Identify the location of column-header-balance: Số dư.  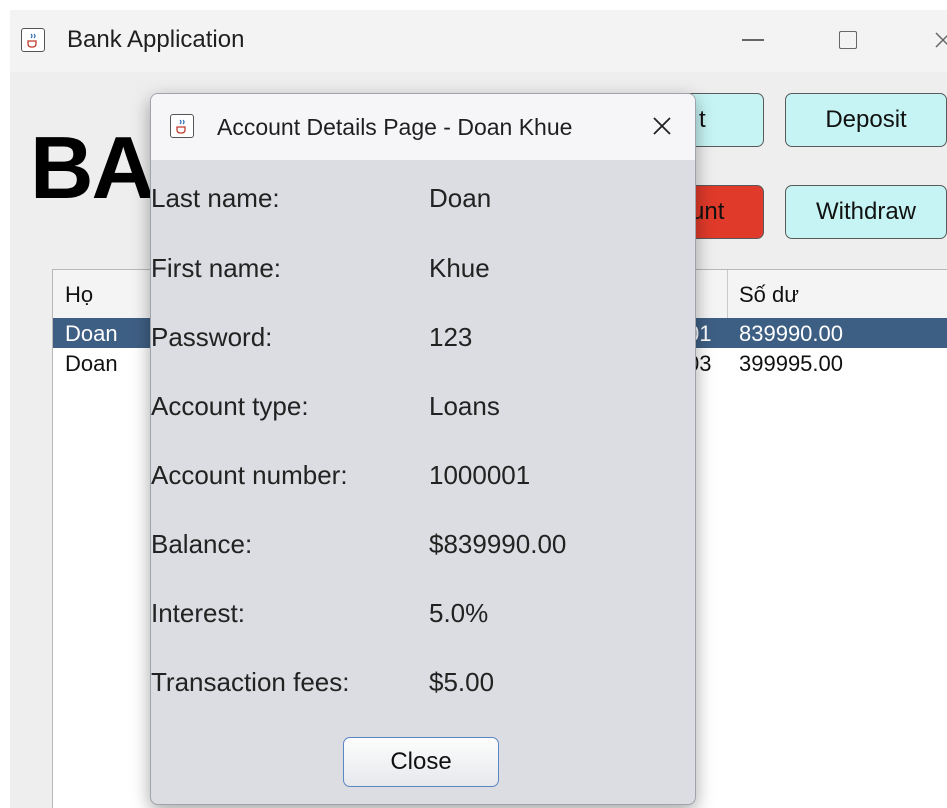
(769, 295).